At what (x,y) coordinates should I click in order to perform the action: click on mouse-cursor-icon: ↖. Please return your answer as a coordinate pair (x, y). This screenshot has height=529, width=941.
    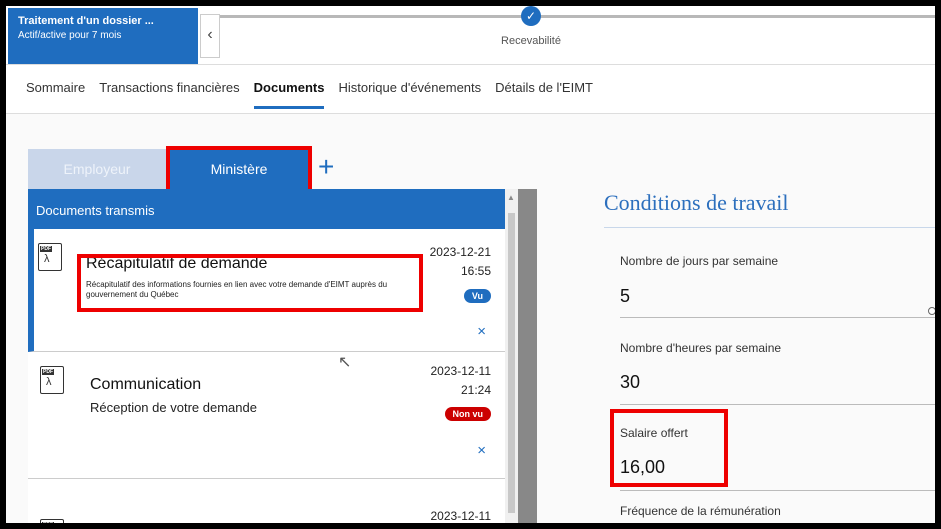
    Looking at the image, I should click on (345, 362).